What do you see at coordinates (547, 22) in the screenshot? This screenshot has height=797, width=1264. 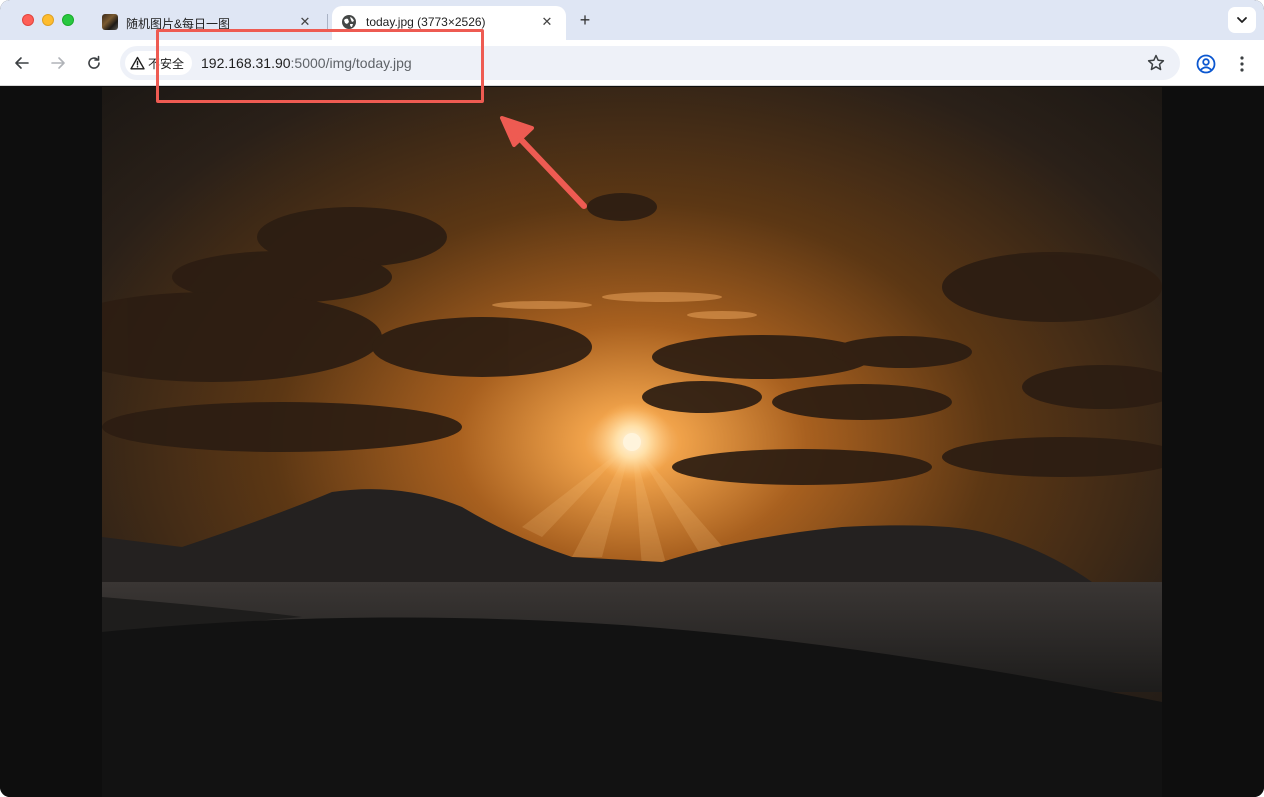 I see `tab-close-button: ✕` at bounding box center [547, 22].